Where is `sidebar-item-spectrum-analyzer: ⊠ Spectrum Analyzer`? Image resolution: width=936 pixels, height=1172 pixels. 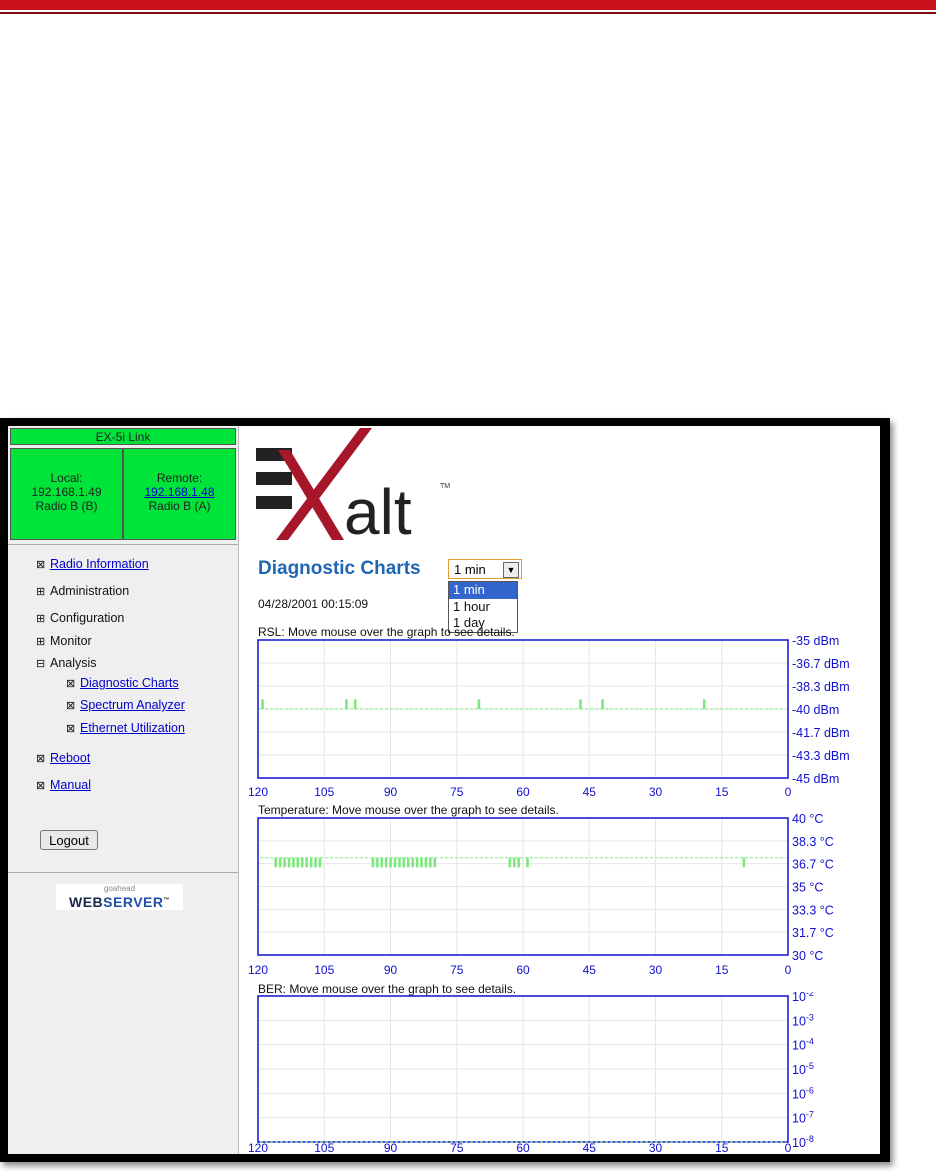 sidebar-item-spectrum-analyzer: ⊠ Spectrum Analyzer is located at coordinates (125, 705).